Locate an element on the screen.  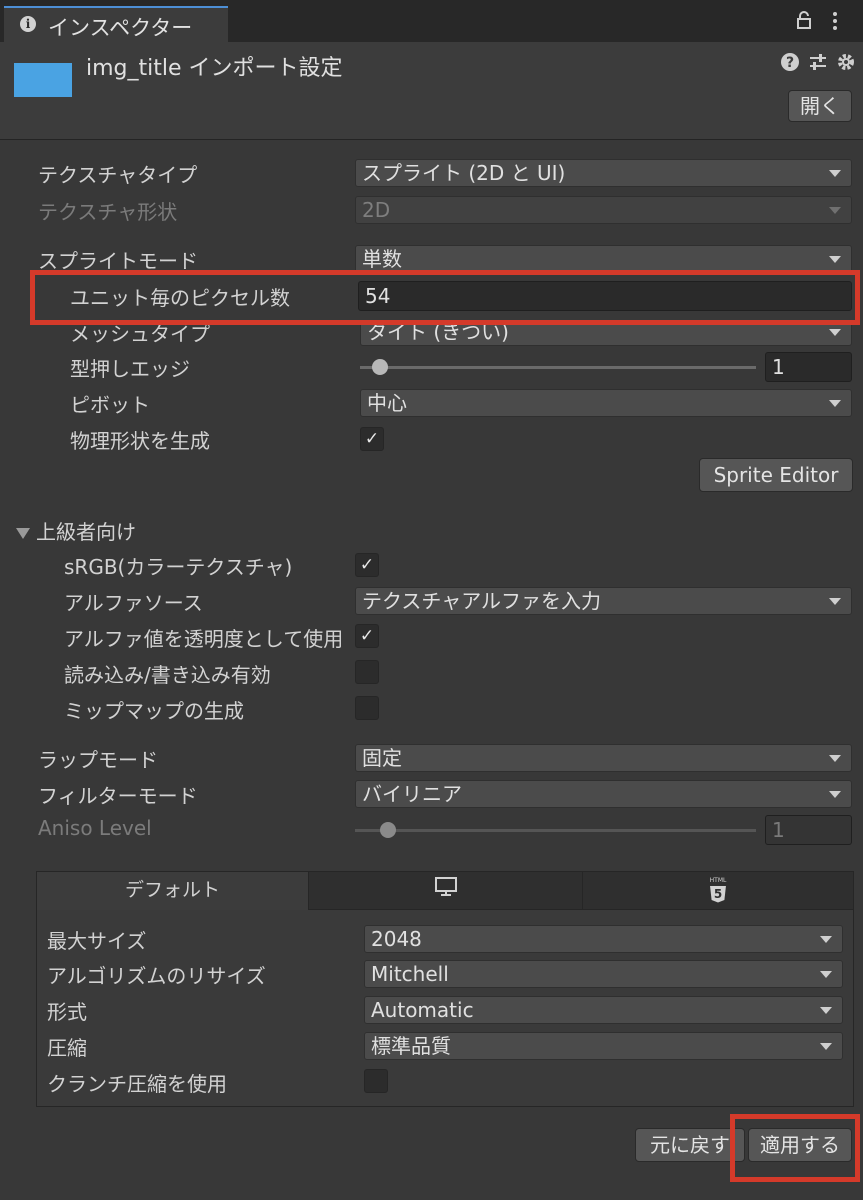
tab-webgl: HTML 5 is located at coordinates (718, 891).